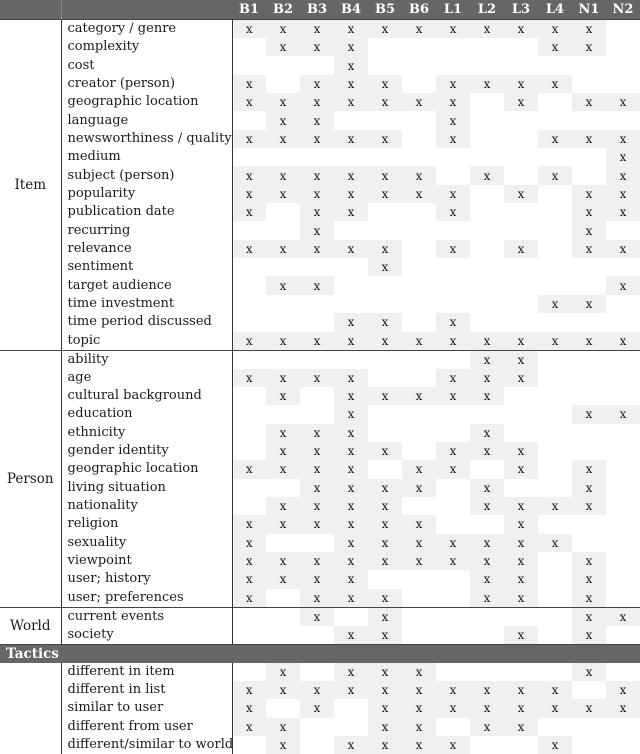 Image resolution: width=640 pixels, height=754 pixels. Describe the element at coordinates (146, 616) in the screenshot. I see `attribute-label: current events` at that location.